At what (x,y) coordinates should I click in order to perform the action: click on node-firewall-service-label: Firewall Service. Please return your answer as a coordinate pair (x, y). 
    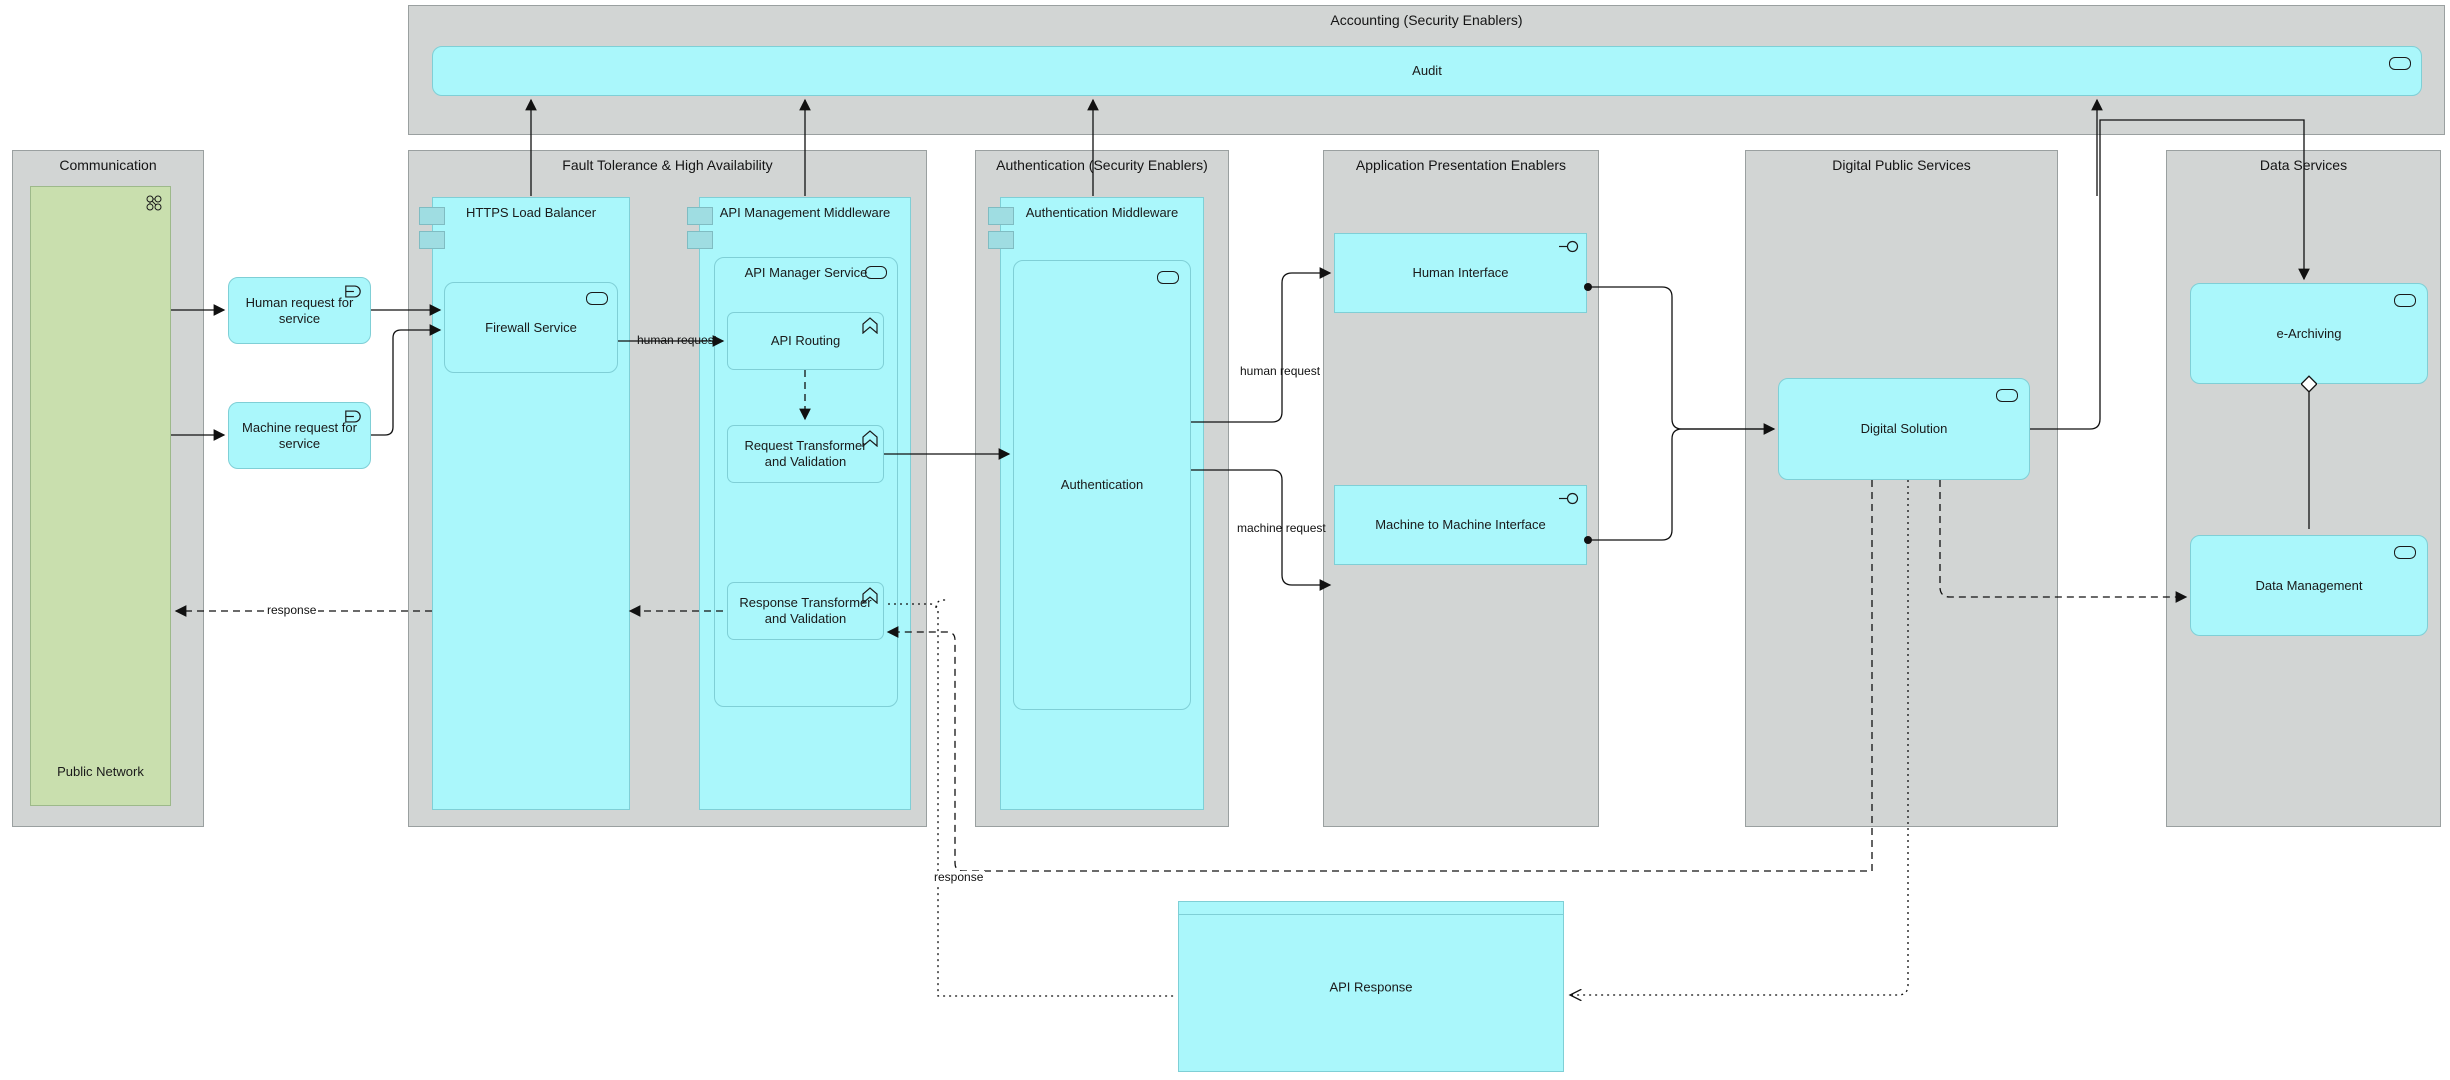
    Looking at the image, I should click on (531, 327).